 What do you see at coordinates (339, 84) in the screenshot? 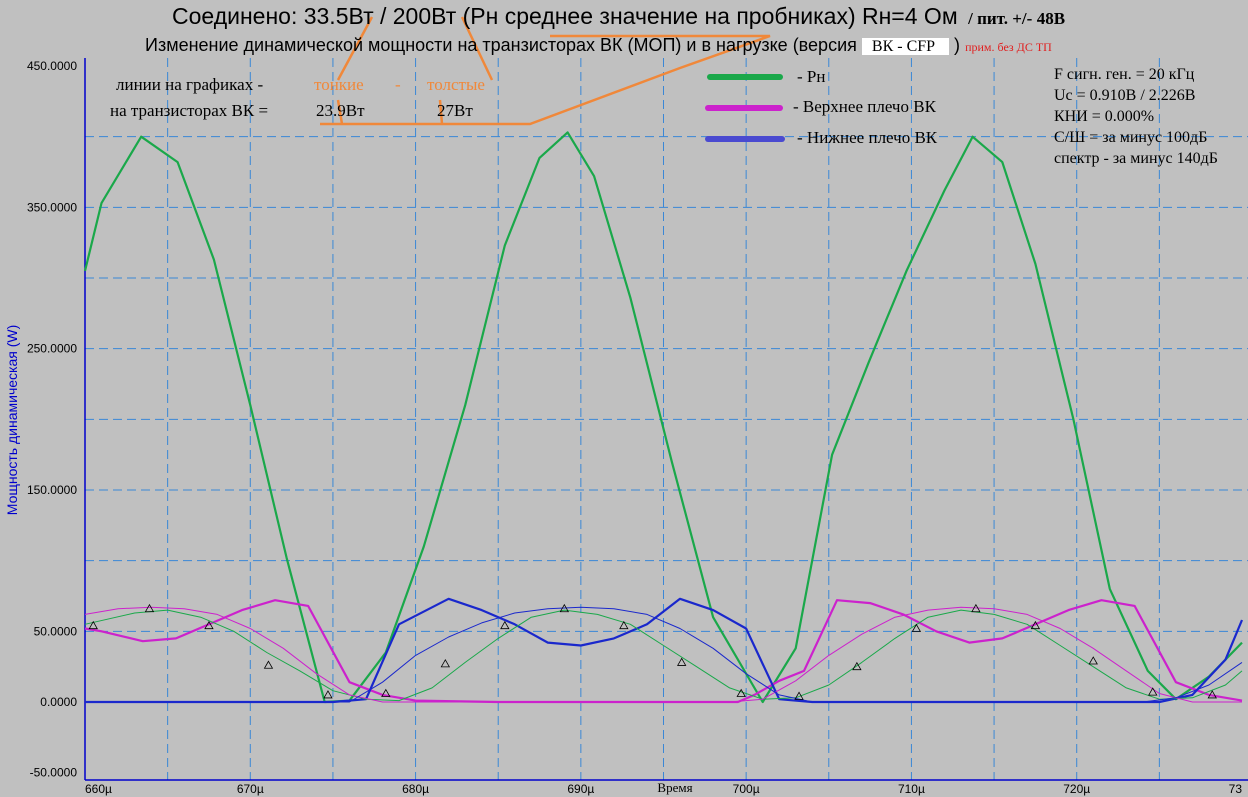
I see `thin-label: тонкие` at bounding box center [339, 84].